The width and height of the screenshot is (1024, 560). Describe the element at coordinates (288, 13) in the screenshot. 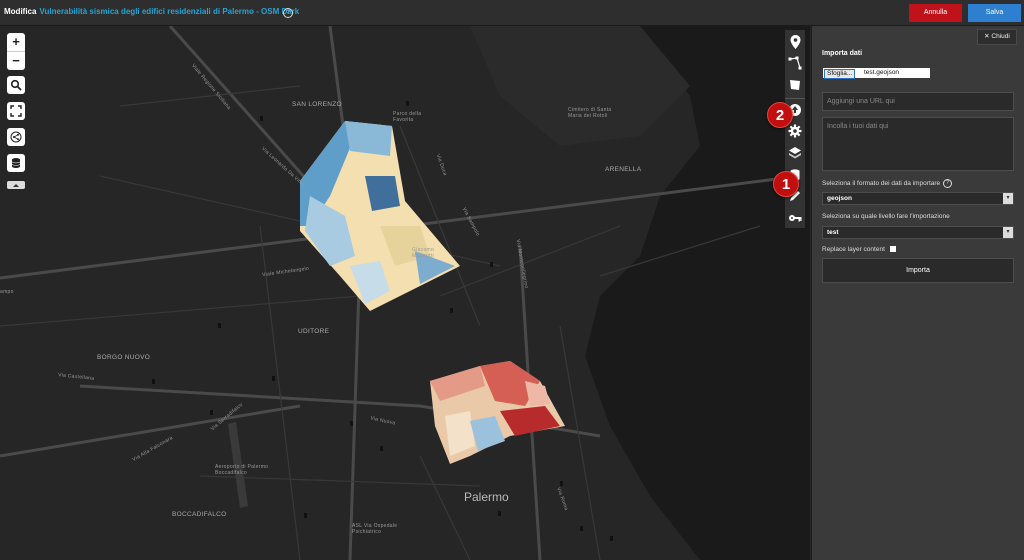

I see `help-icon: ?` at that location.